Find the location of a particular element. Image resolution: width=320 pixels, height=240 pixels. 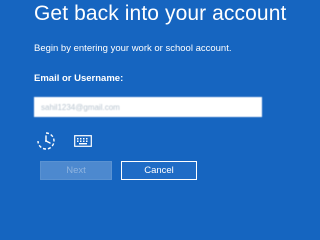

on-screen-keyboard-icon is located at coordinates (83, 140).